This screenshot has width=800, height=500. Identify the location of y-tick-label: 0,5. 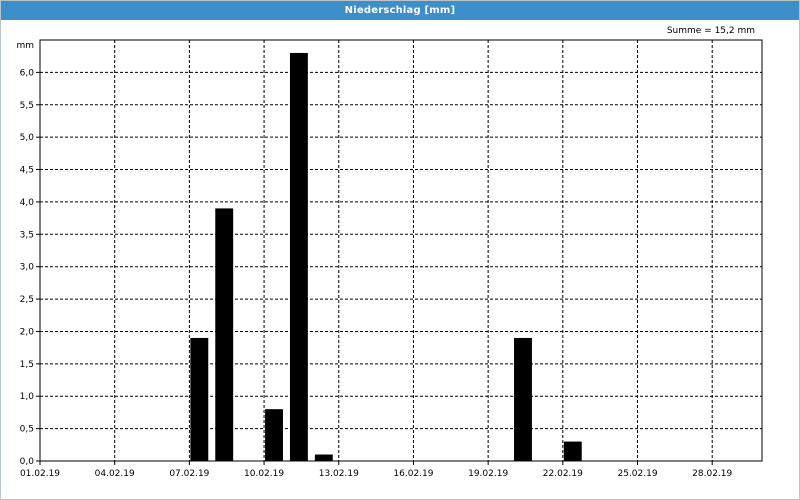
(27, 430).